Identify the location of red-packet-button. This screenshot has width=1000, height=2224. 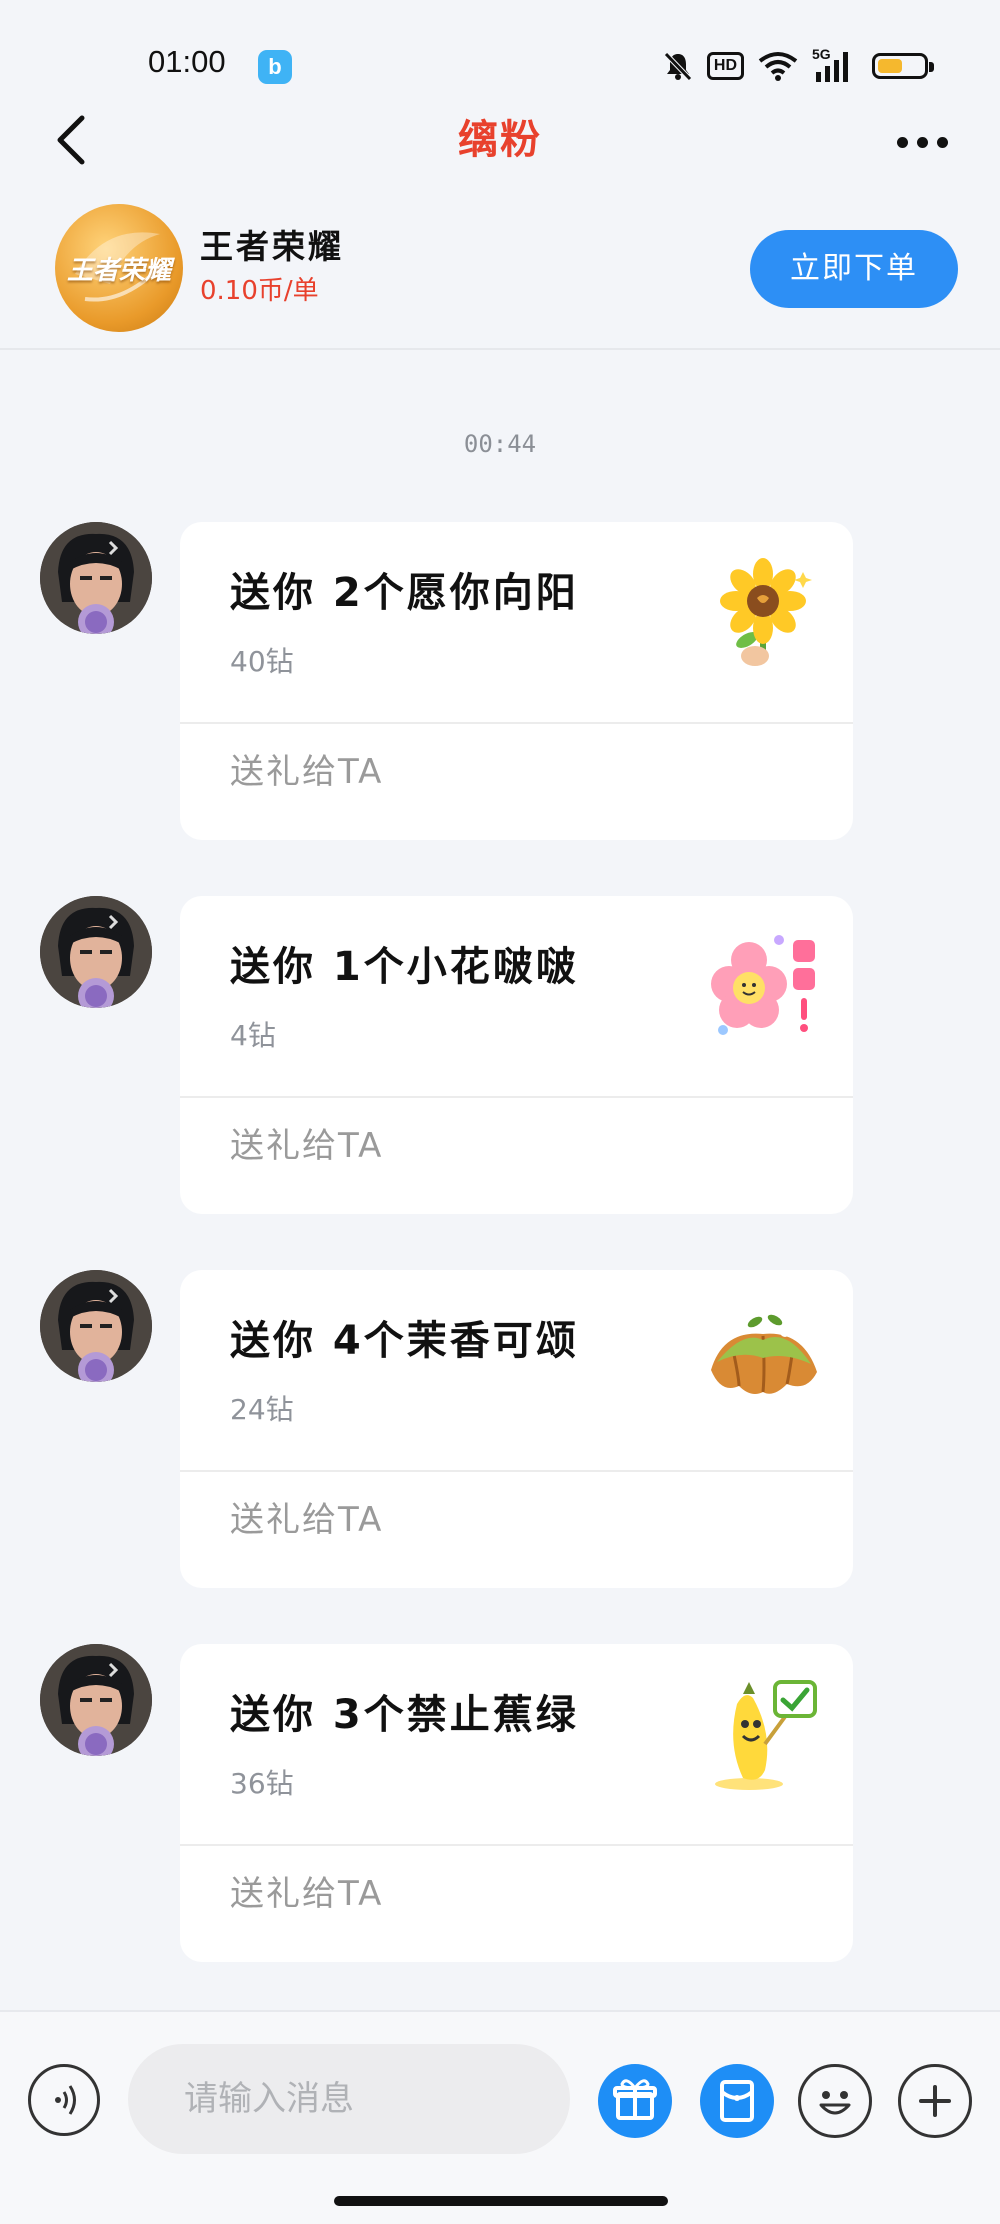
(737, 2101).